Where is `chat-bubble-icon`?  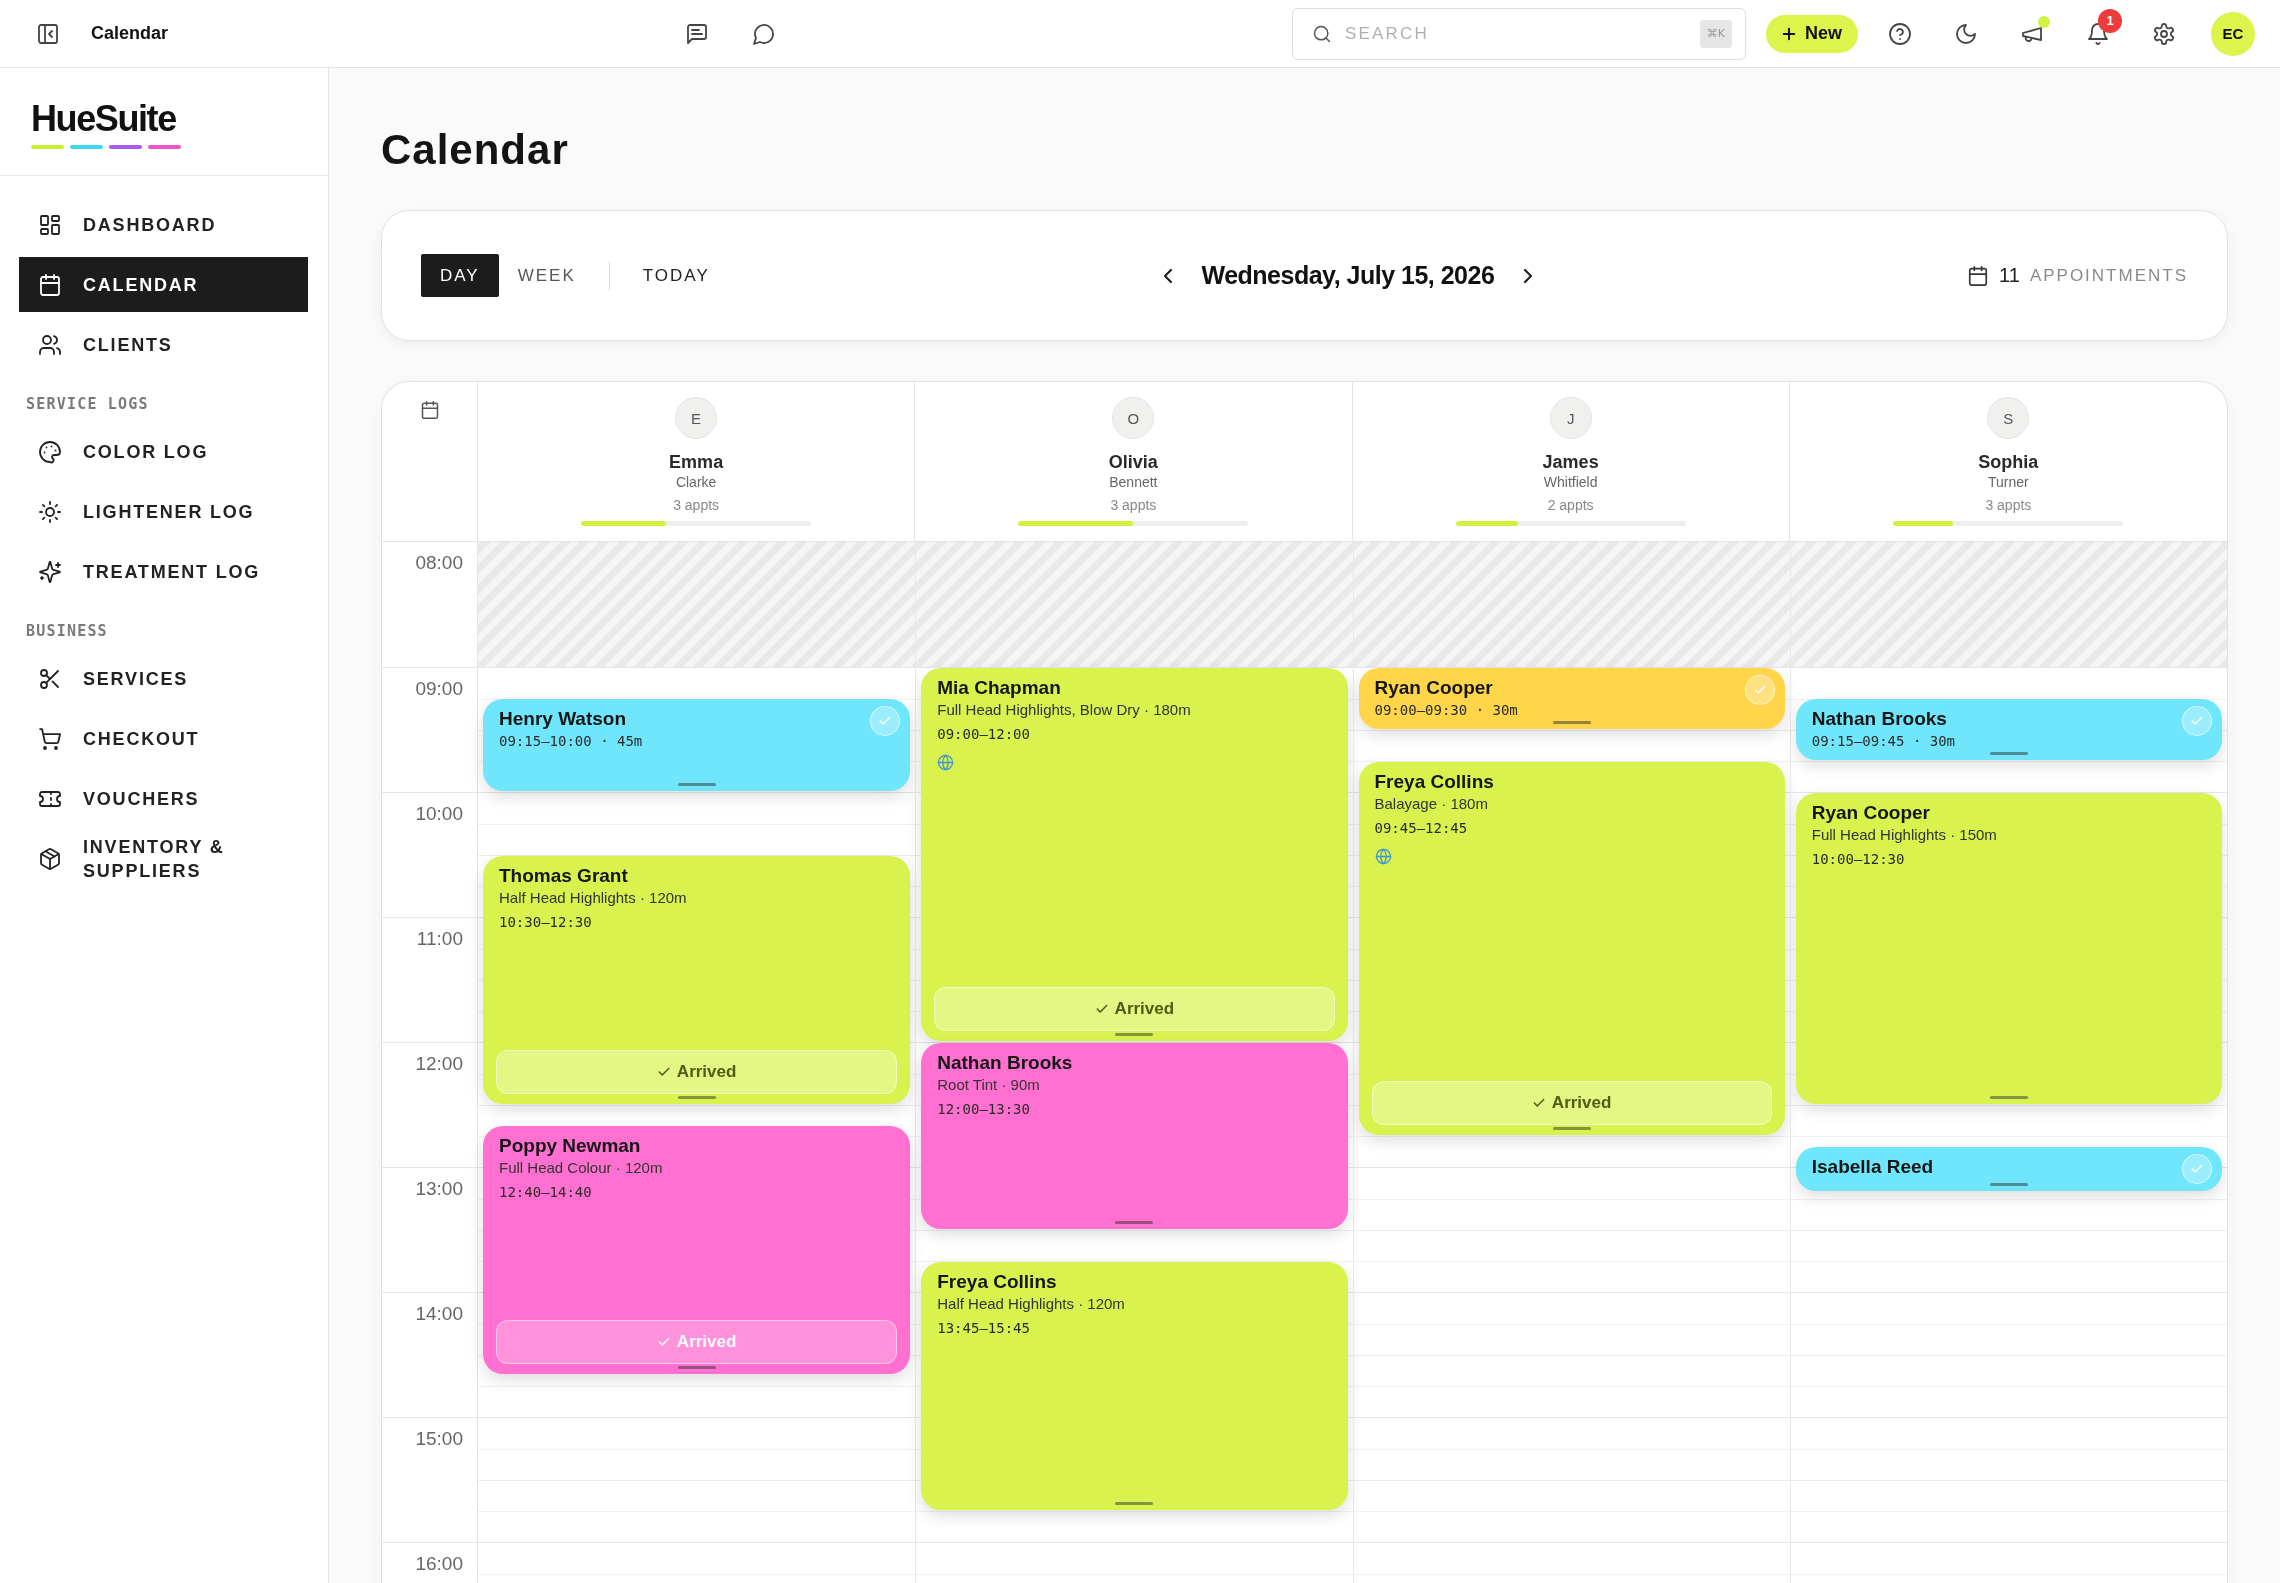
chat-bubble-icon is located at coordinates (764, 33).